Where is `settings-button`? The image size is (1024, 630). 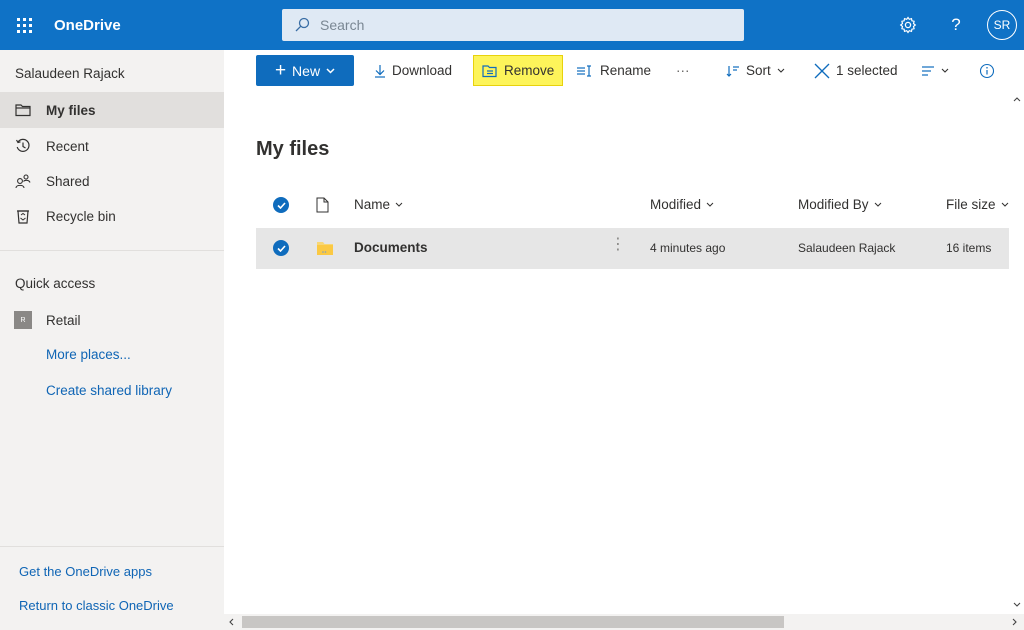 settings-button is located at coordinates (908, 25).